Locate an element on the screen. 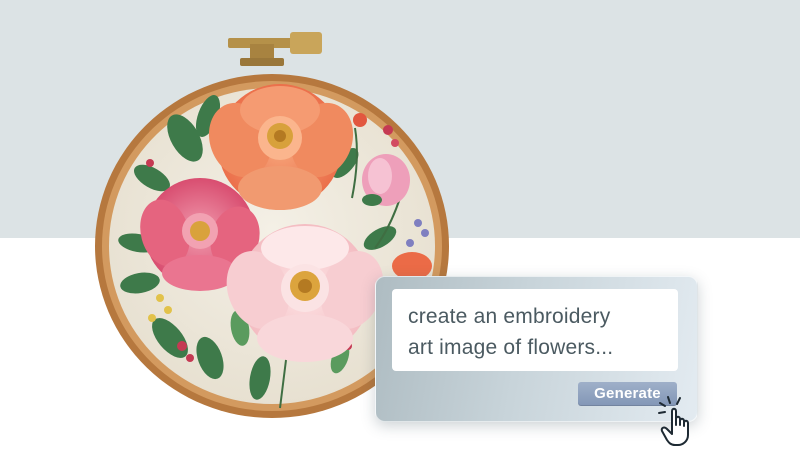 This screenshot has height=473, width=800. hoop-screw is located at coordinates (275, 49).